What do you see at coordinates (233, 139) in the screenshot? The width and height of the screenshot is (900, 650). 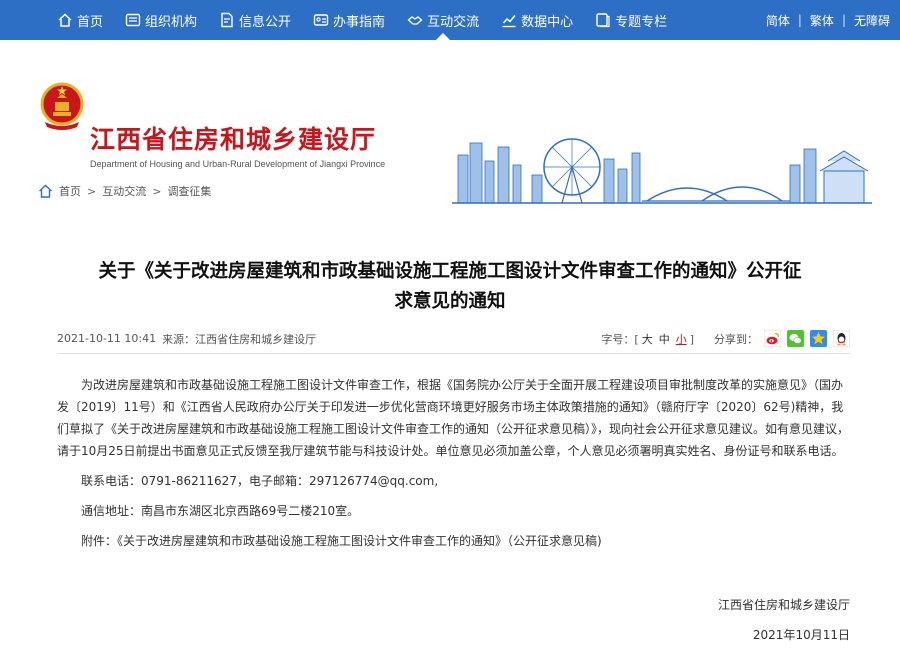 I see `site-title: 江西省住房和城乡建设厅` at bounding box center [233, 139].